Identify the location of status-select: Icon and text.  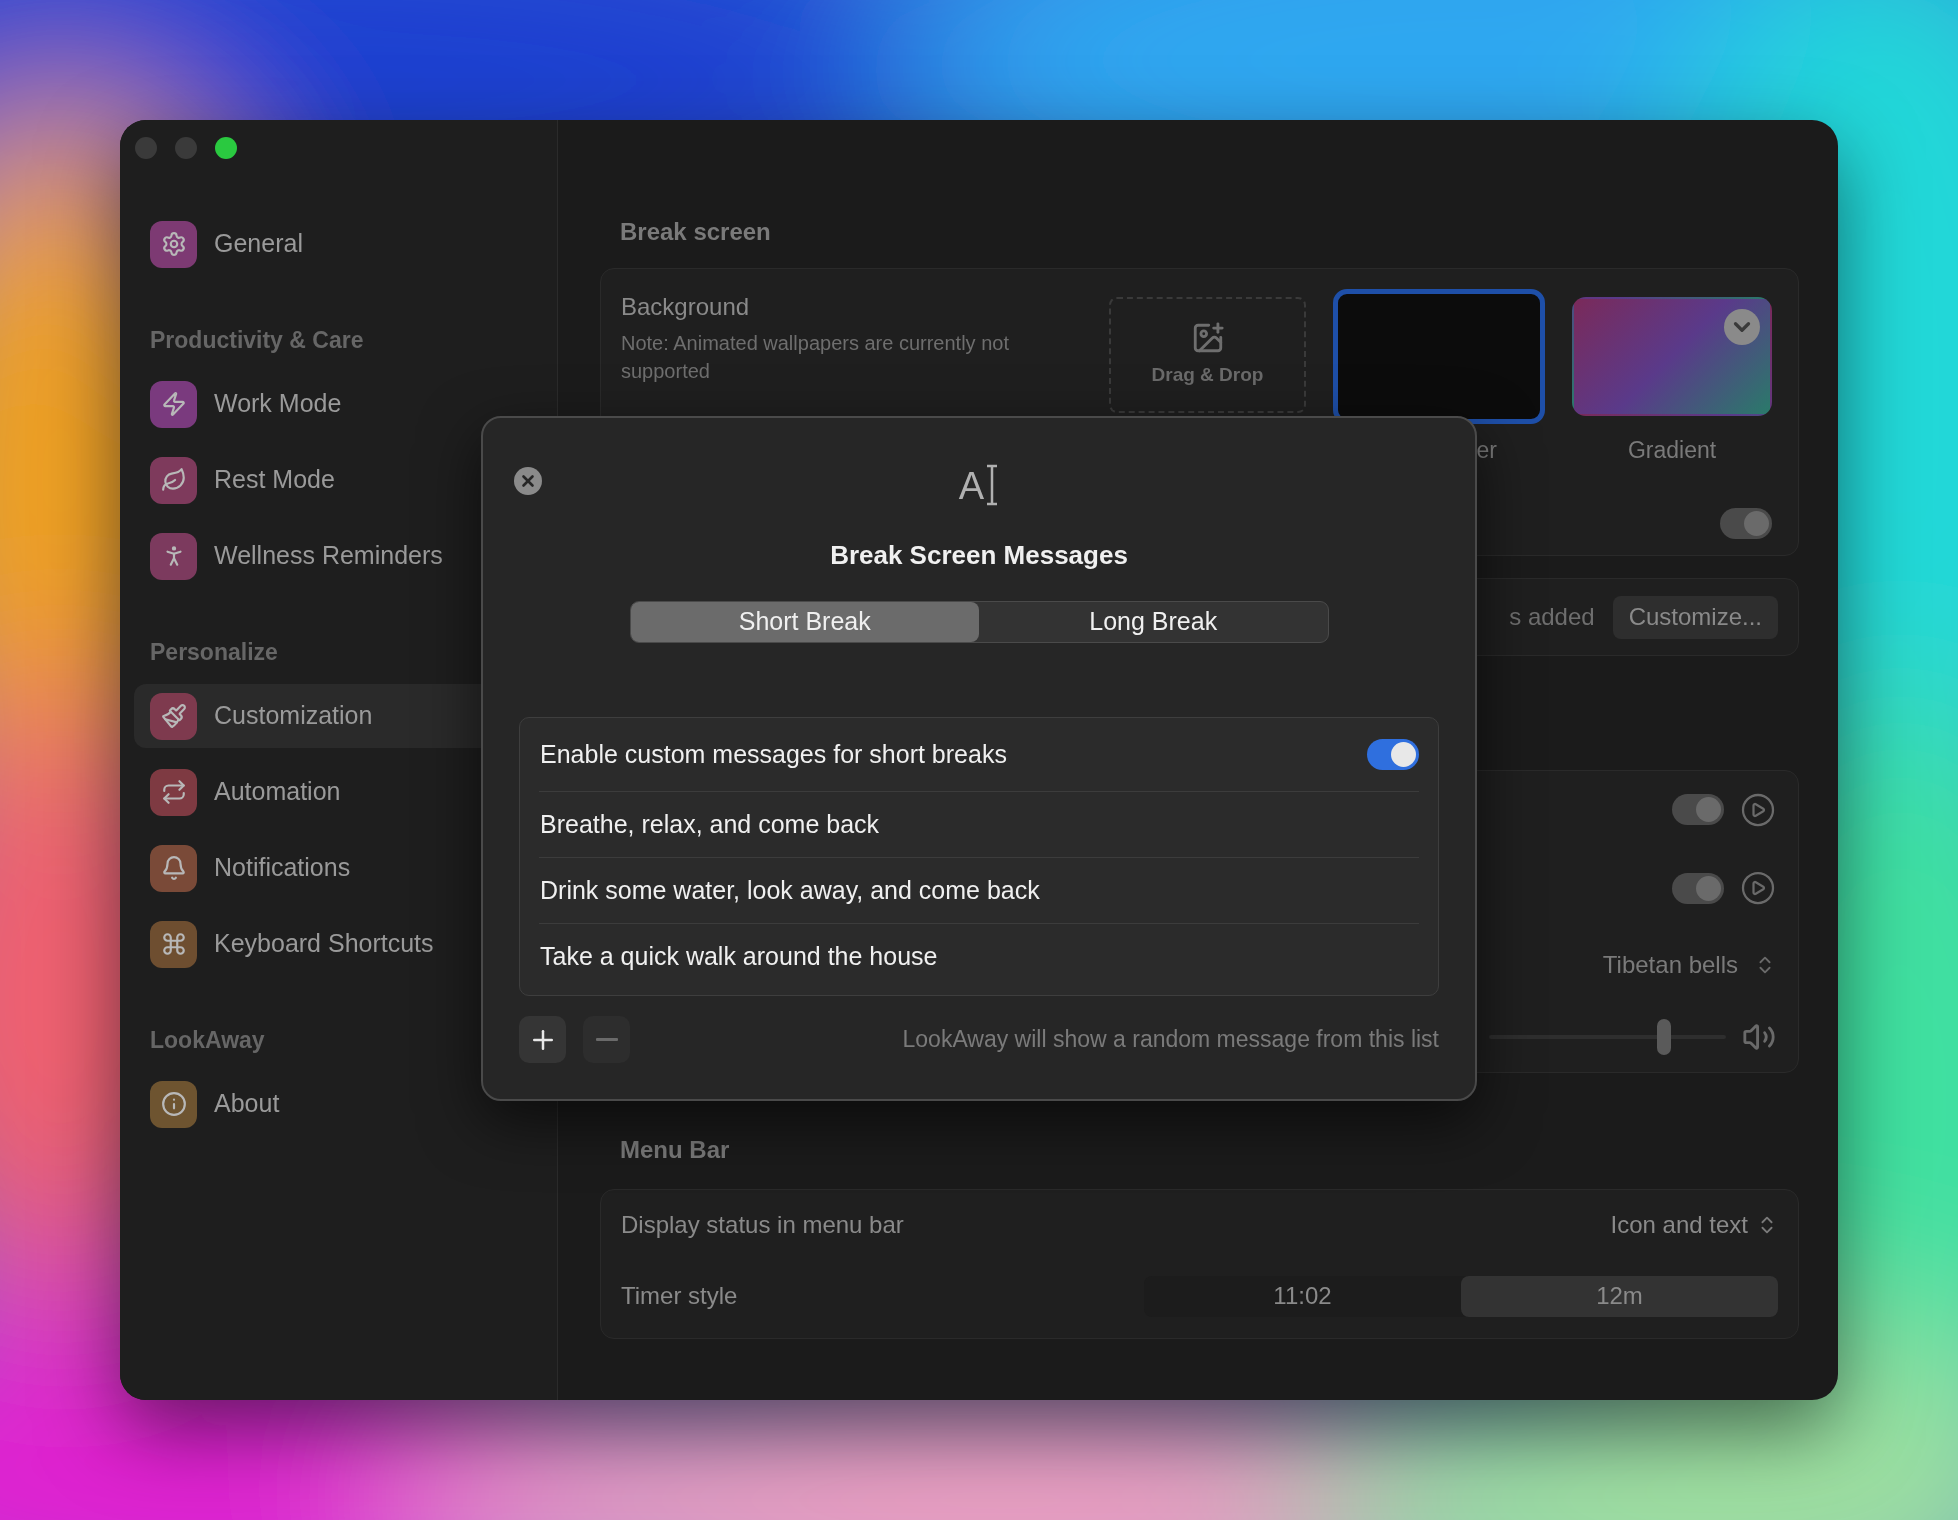
(1679, 1225).